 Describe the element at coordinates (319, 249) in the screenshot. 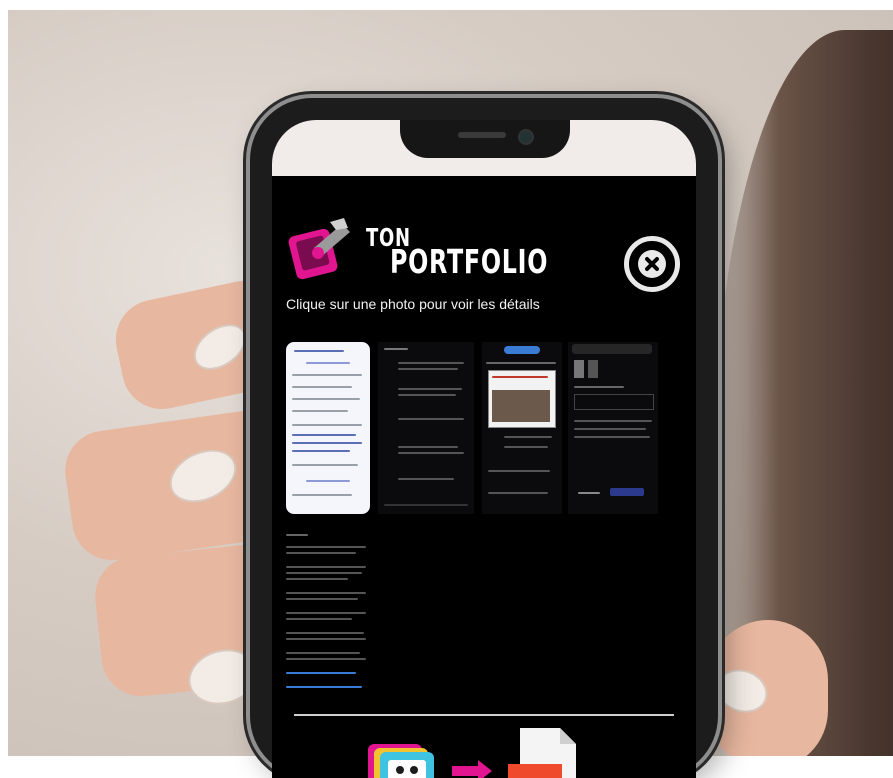

I see `portfolio-logo-icon` at that location.